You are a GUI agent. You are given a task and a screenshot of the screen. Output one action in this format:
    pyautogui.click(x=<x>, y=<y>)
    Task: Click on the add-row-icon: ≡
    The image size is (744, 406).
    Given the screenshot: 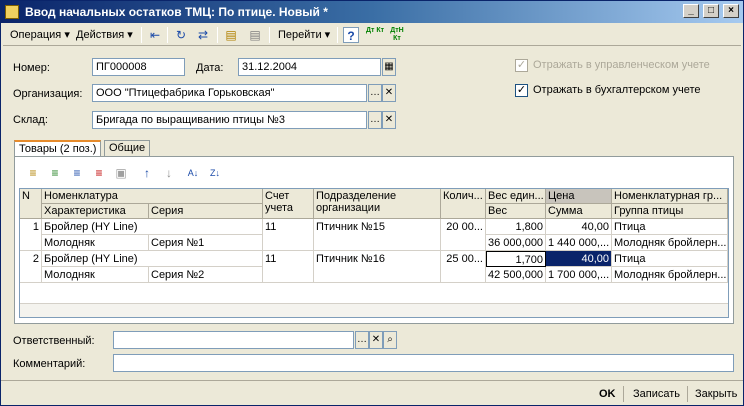 What is the action you would take?
    pyautogui.click(x=33, y=173)
    